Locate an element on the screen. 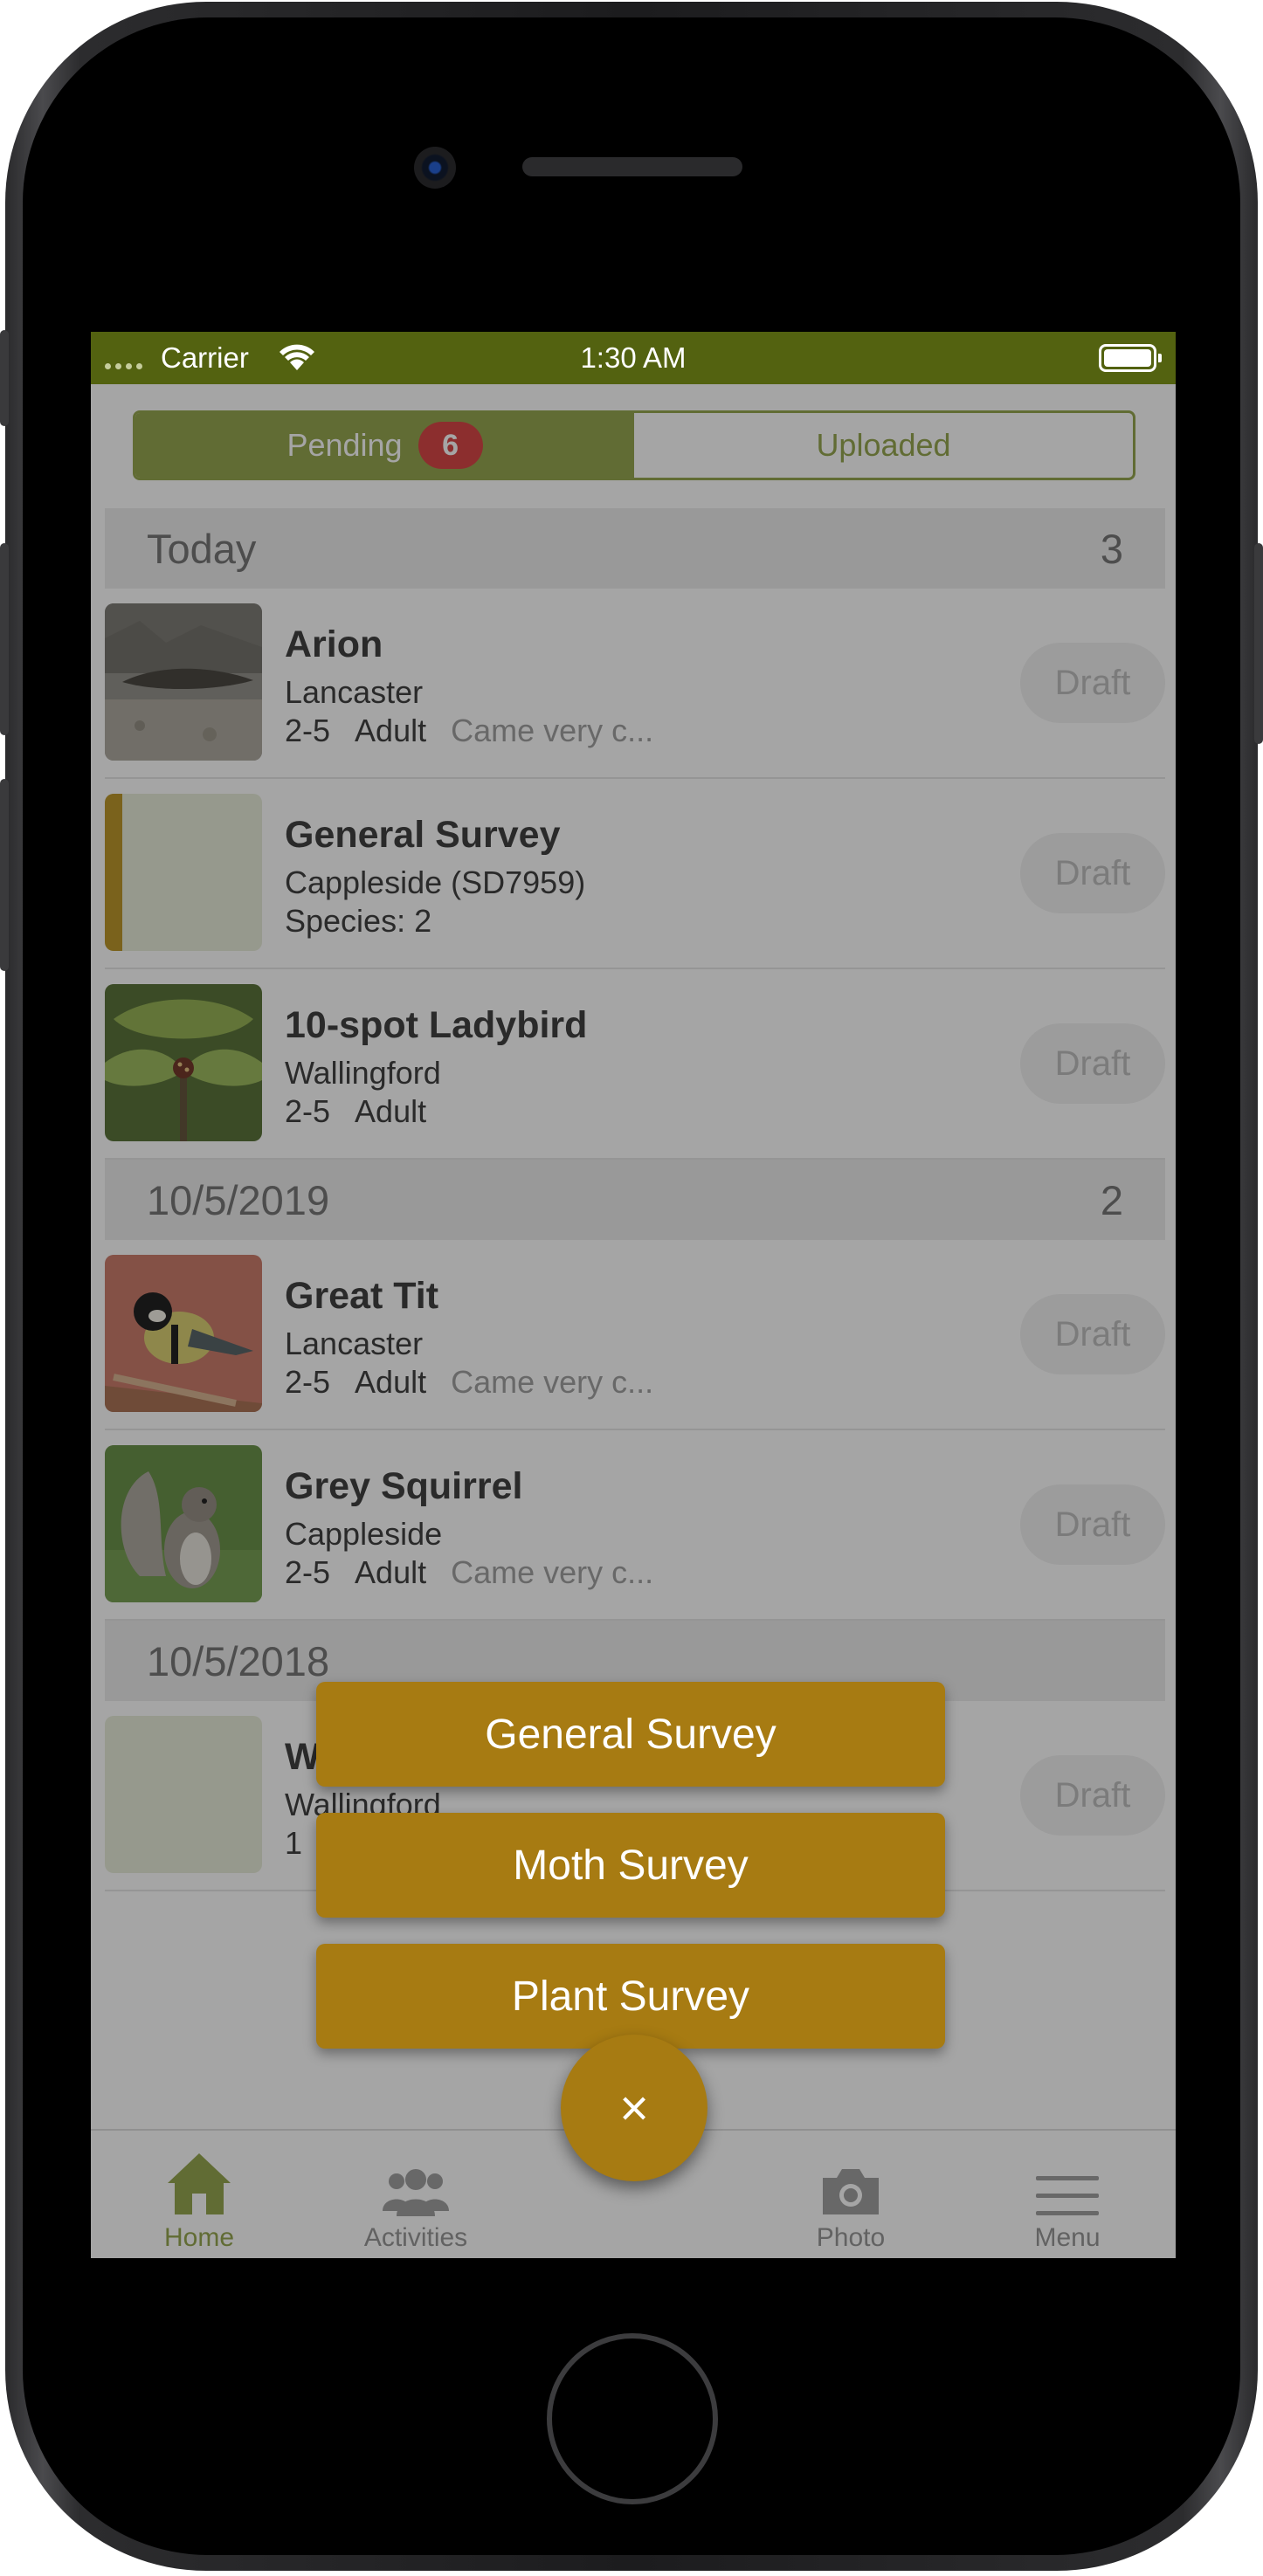 The width and height of the screenshot is (1263, 2576). front-camera is located at coordinates (435, 168).